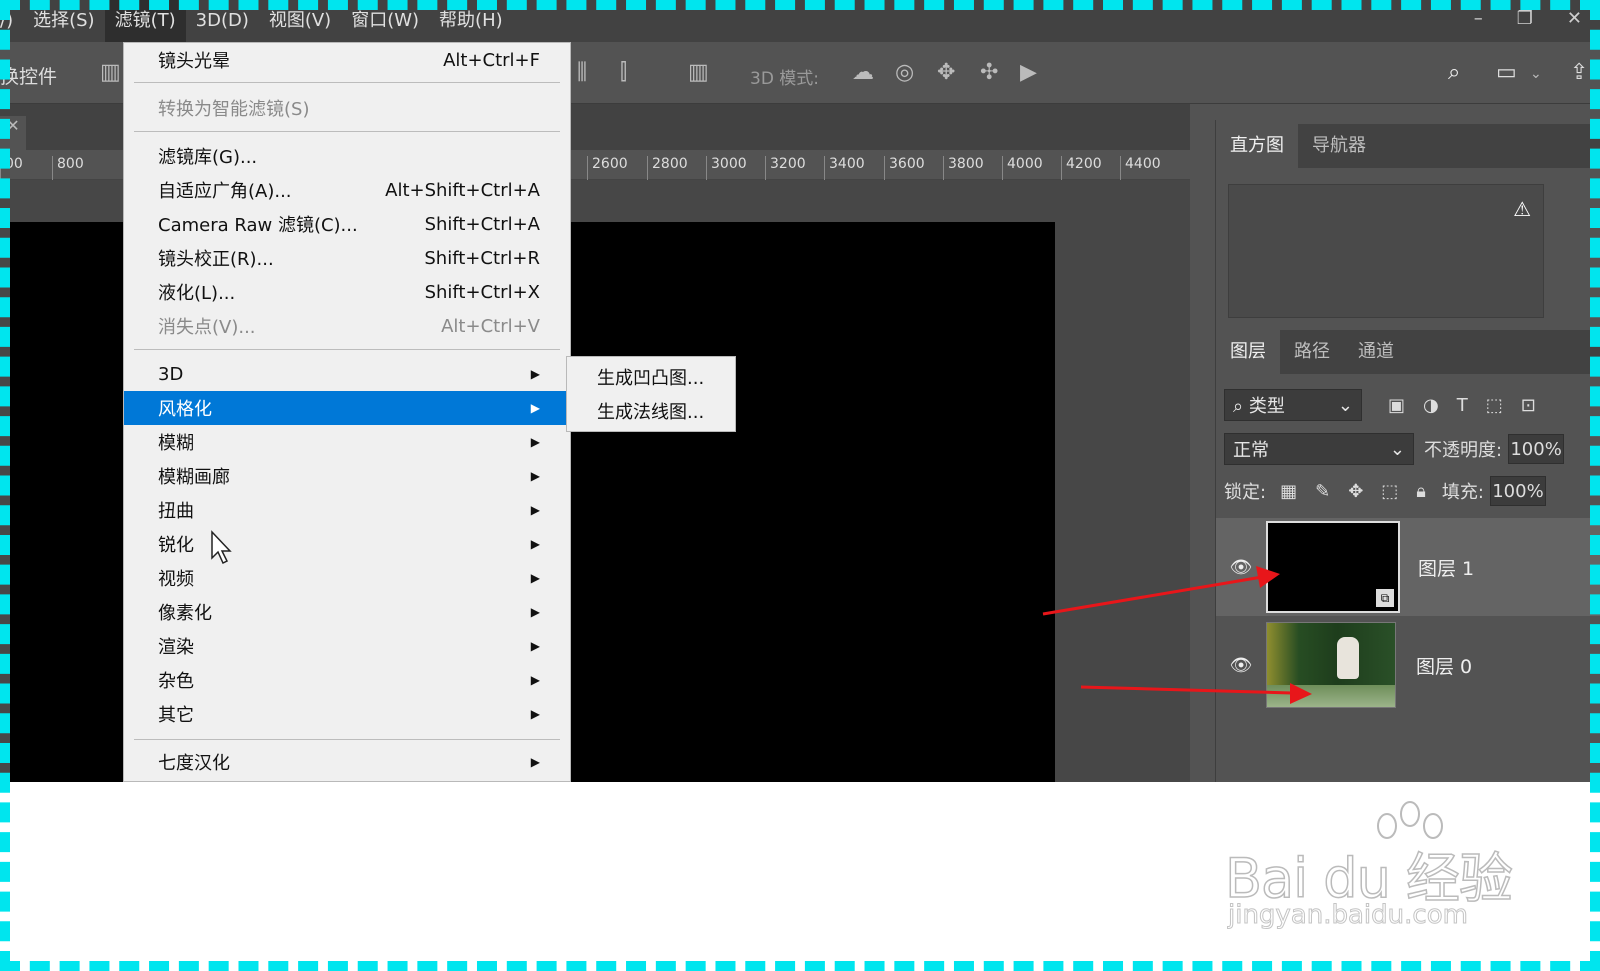  I want to click on baidu-jingyan-watermark: Bai du 经验 jingyan.baidu.com, so click(1374, 870).